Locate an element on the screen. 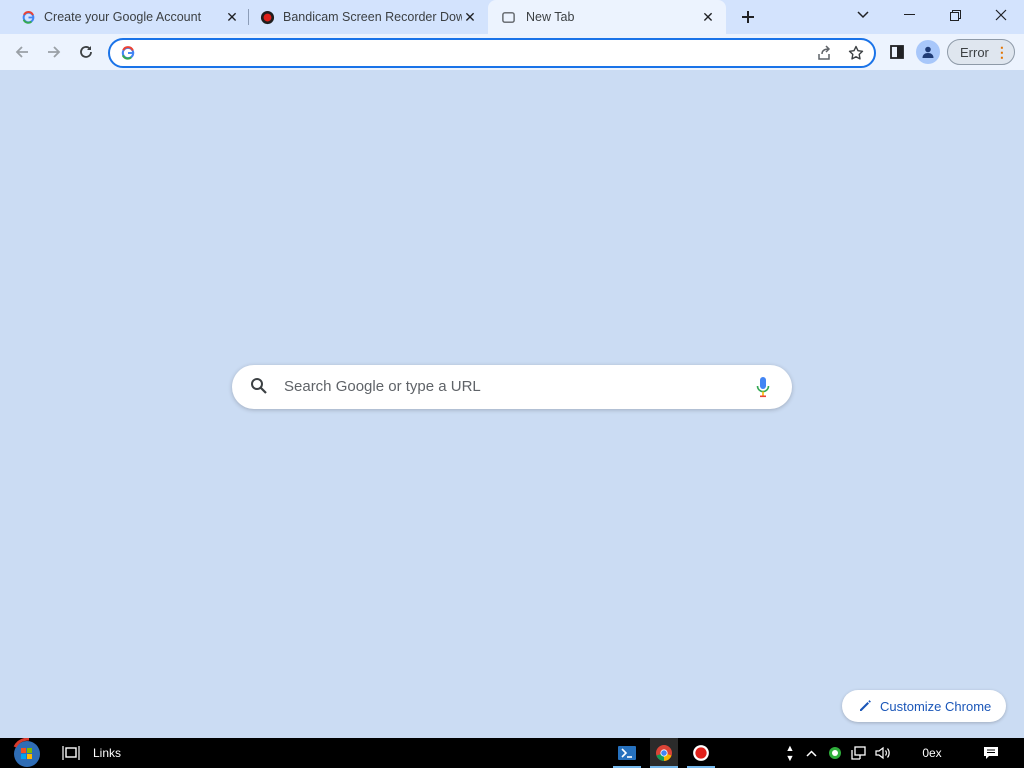  action-center-icon is located at coordinates (991, 753).